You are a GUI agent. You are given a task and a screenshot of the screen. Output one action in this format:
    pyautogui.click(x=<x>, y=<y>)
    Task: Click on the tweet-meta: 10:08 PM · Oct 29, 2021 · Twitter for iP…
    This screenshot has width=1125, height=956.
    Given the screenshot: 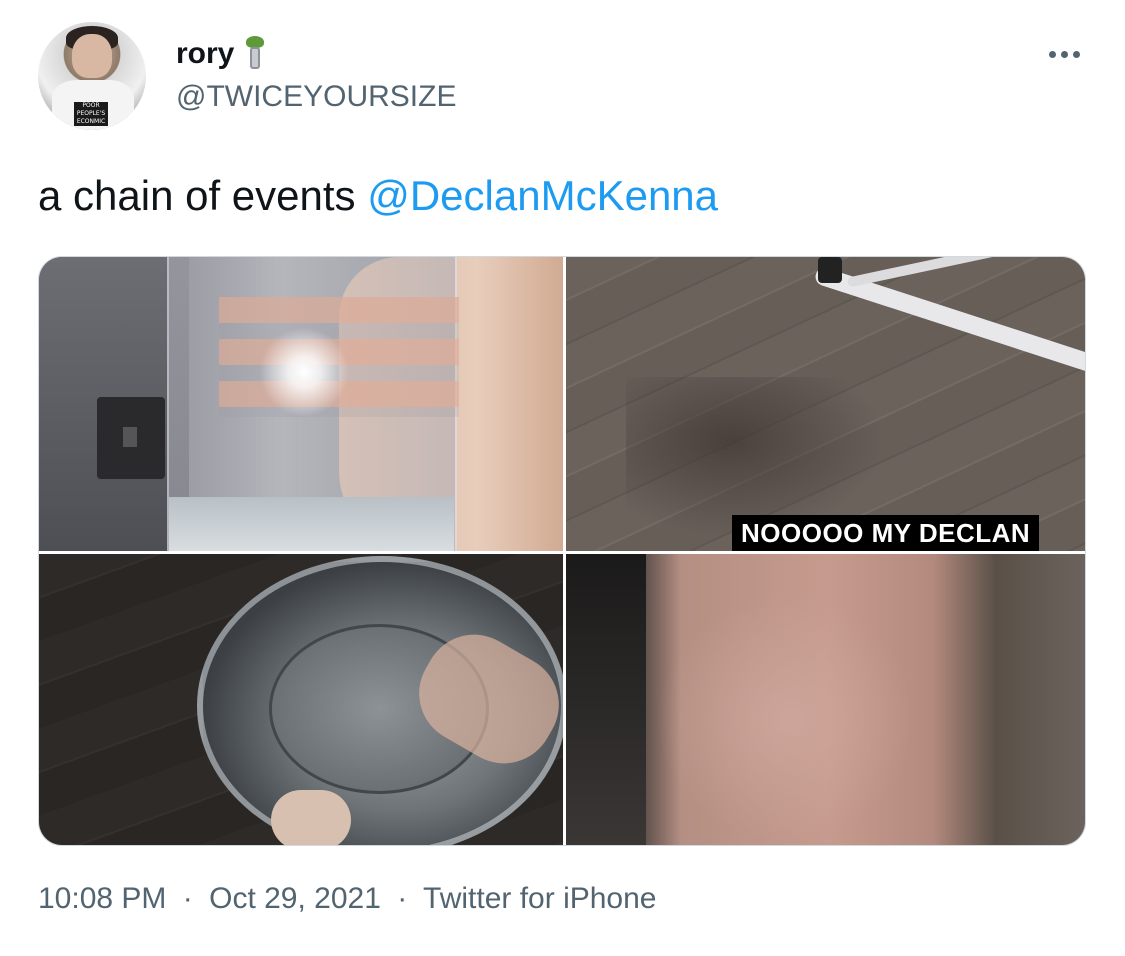 What is the action you would take?
    pyautogui.click(x=347, y=899)
    